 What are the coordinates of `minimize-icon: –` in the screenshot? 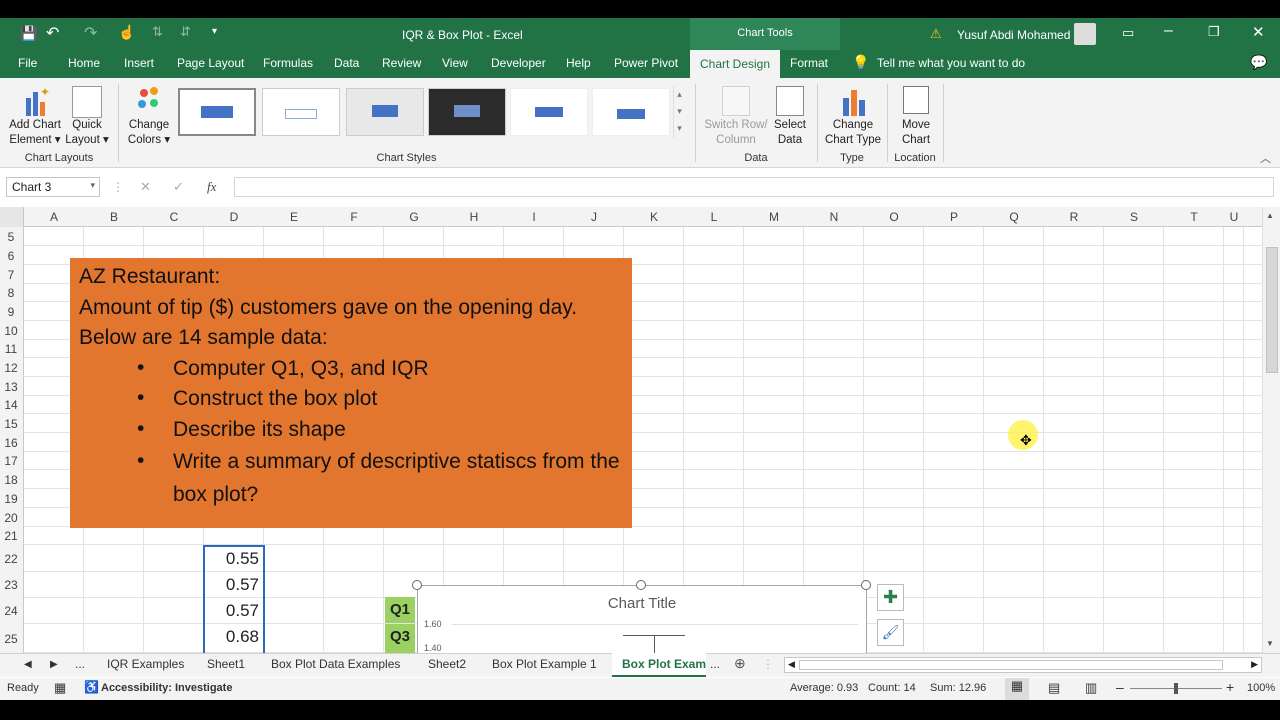 It's located at (1168, 31).